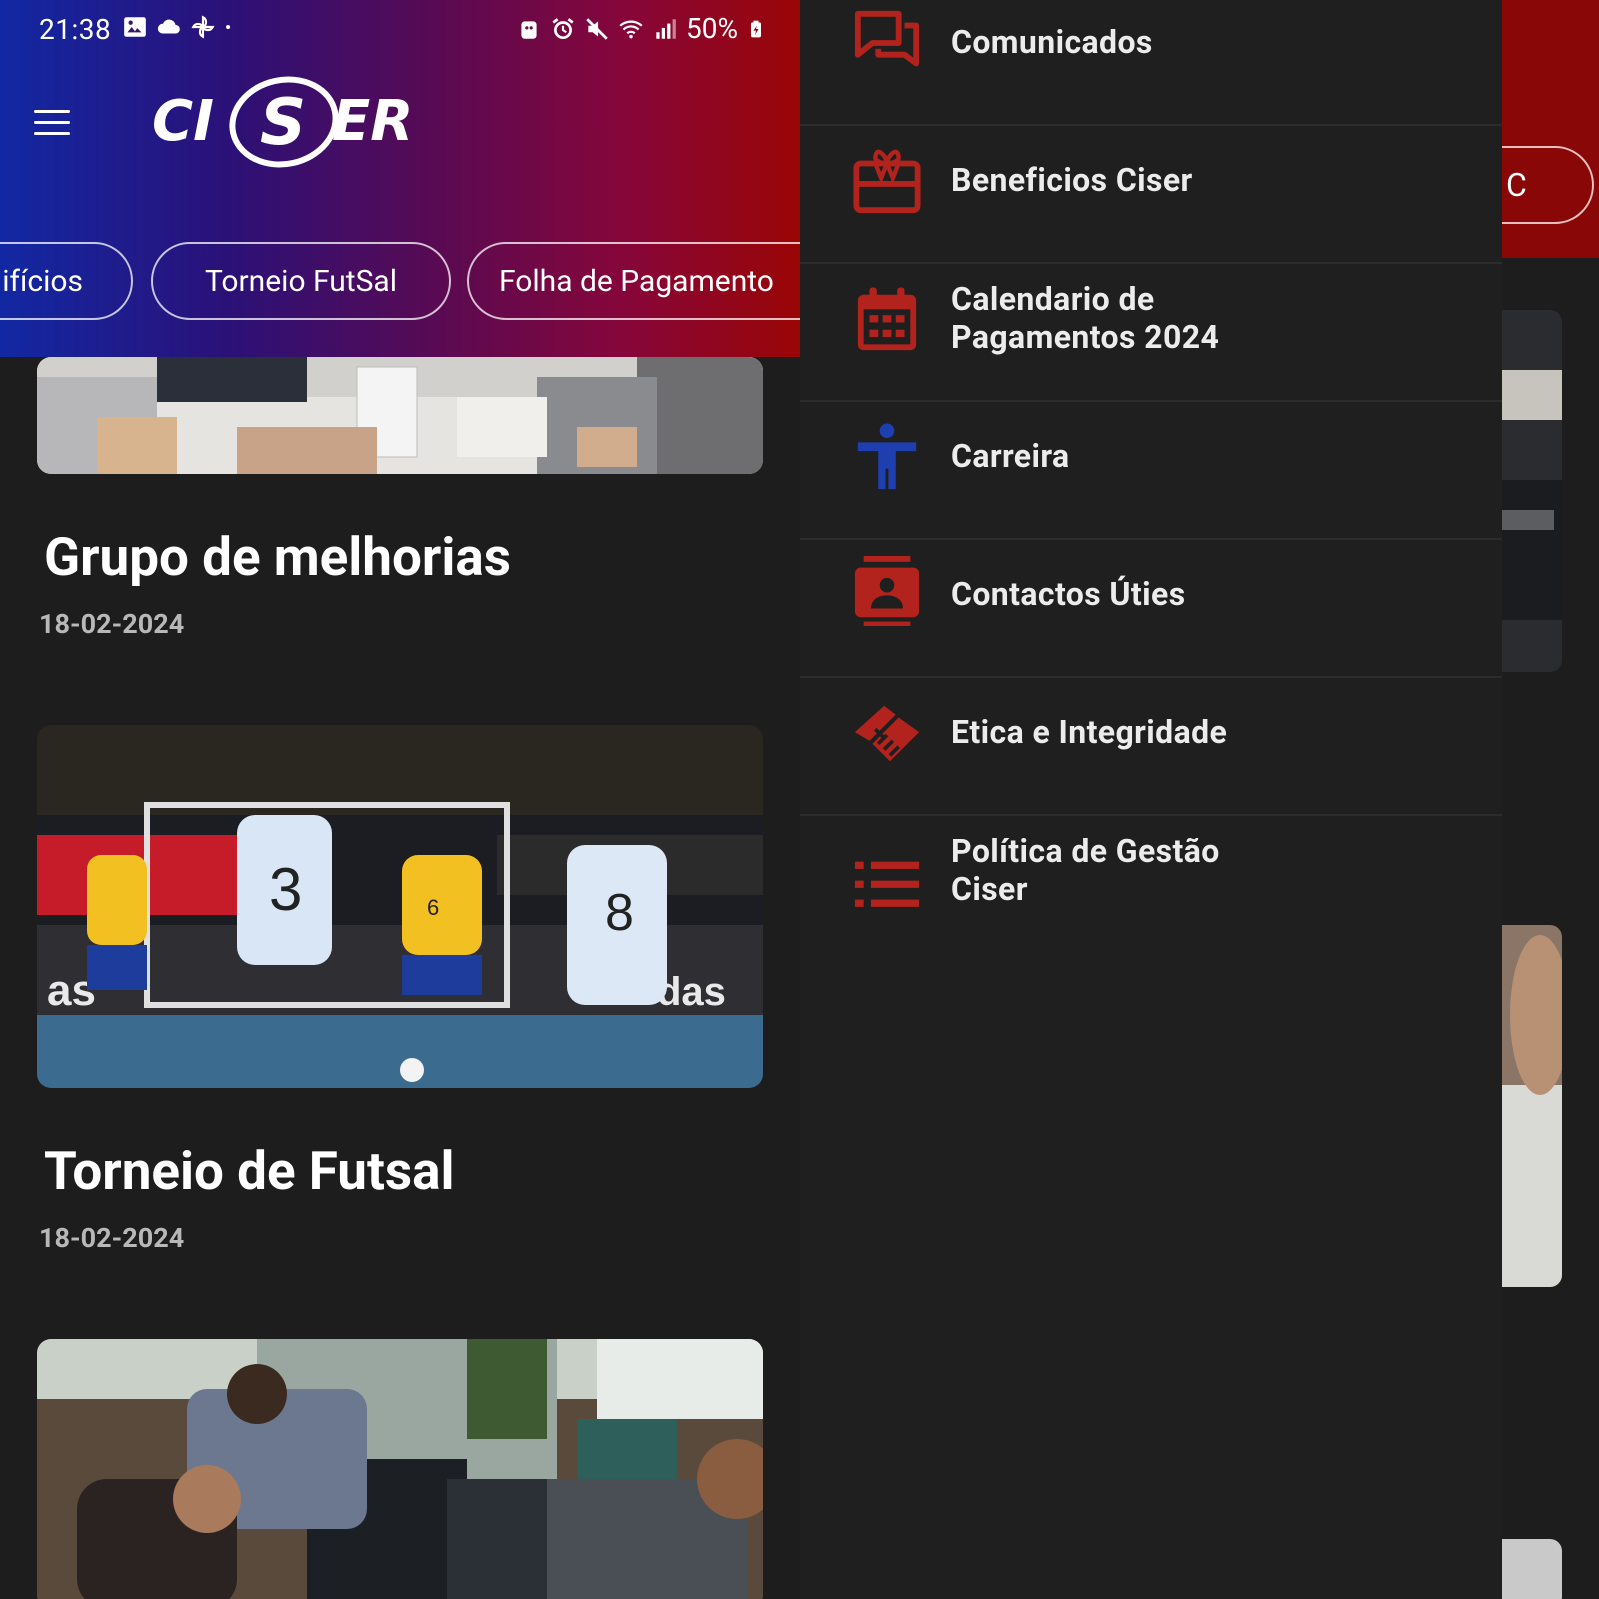 The height and width of the screenshot is (1599, 1599). I want to click on hamburger-menu-button, so click(52, 123).